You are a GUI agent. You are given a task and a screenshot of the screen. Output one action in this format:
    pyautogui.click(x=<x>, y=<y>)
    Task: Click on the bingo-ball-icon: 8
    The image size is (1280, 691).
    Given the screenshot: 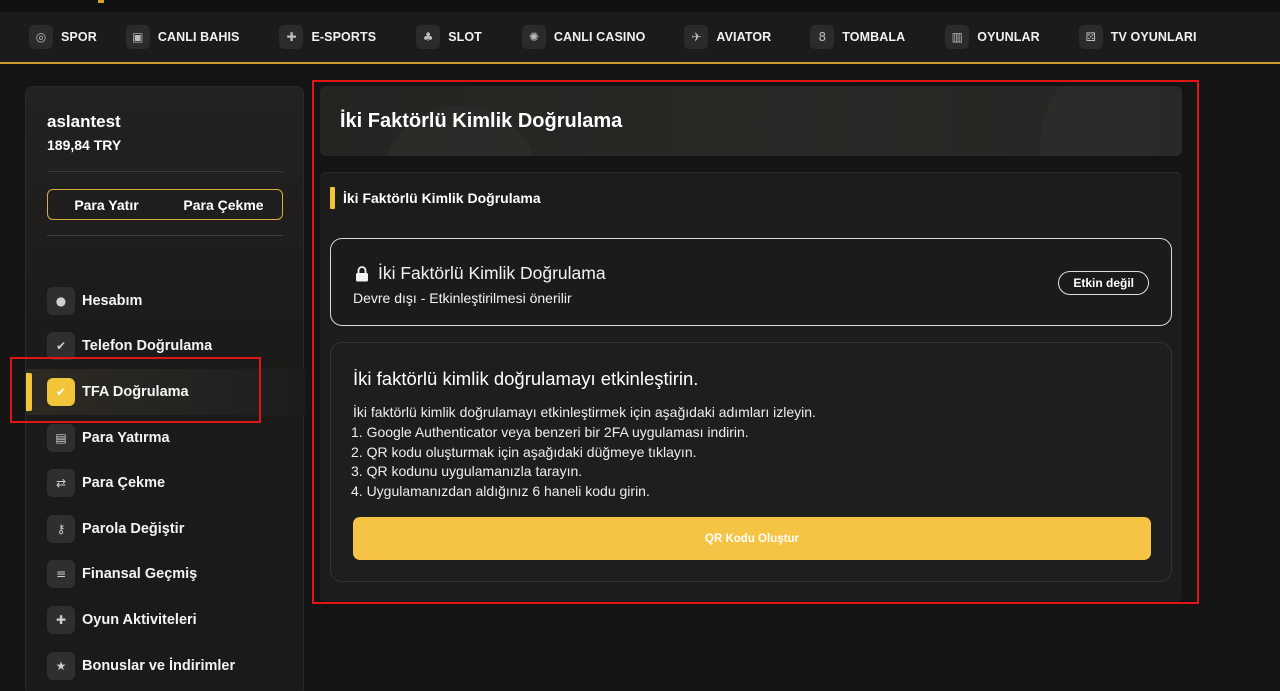 What is the action you would take?
    pyautogui.click(x=822, y=37)
    